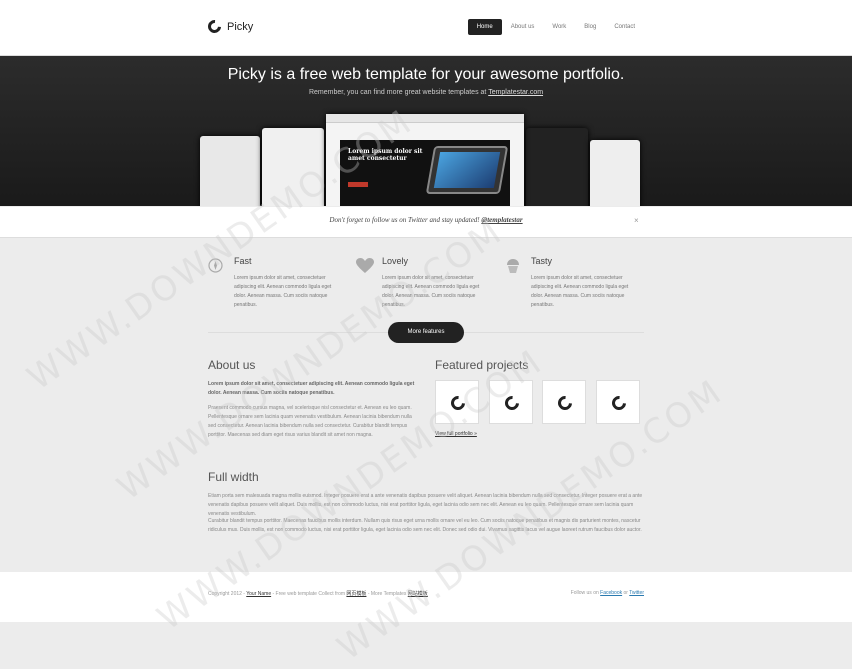 Image resolution: width=852 pixels, height=669 pixels. I want to click on close-icon: ×, so click(636, 220).